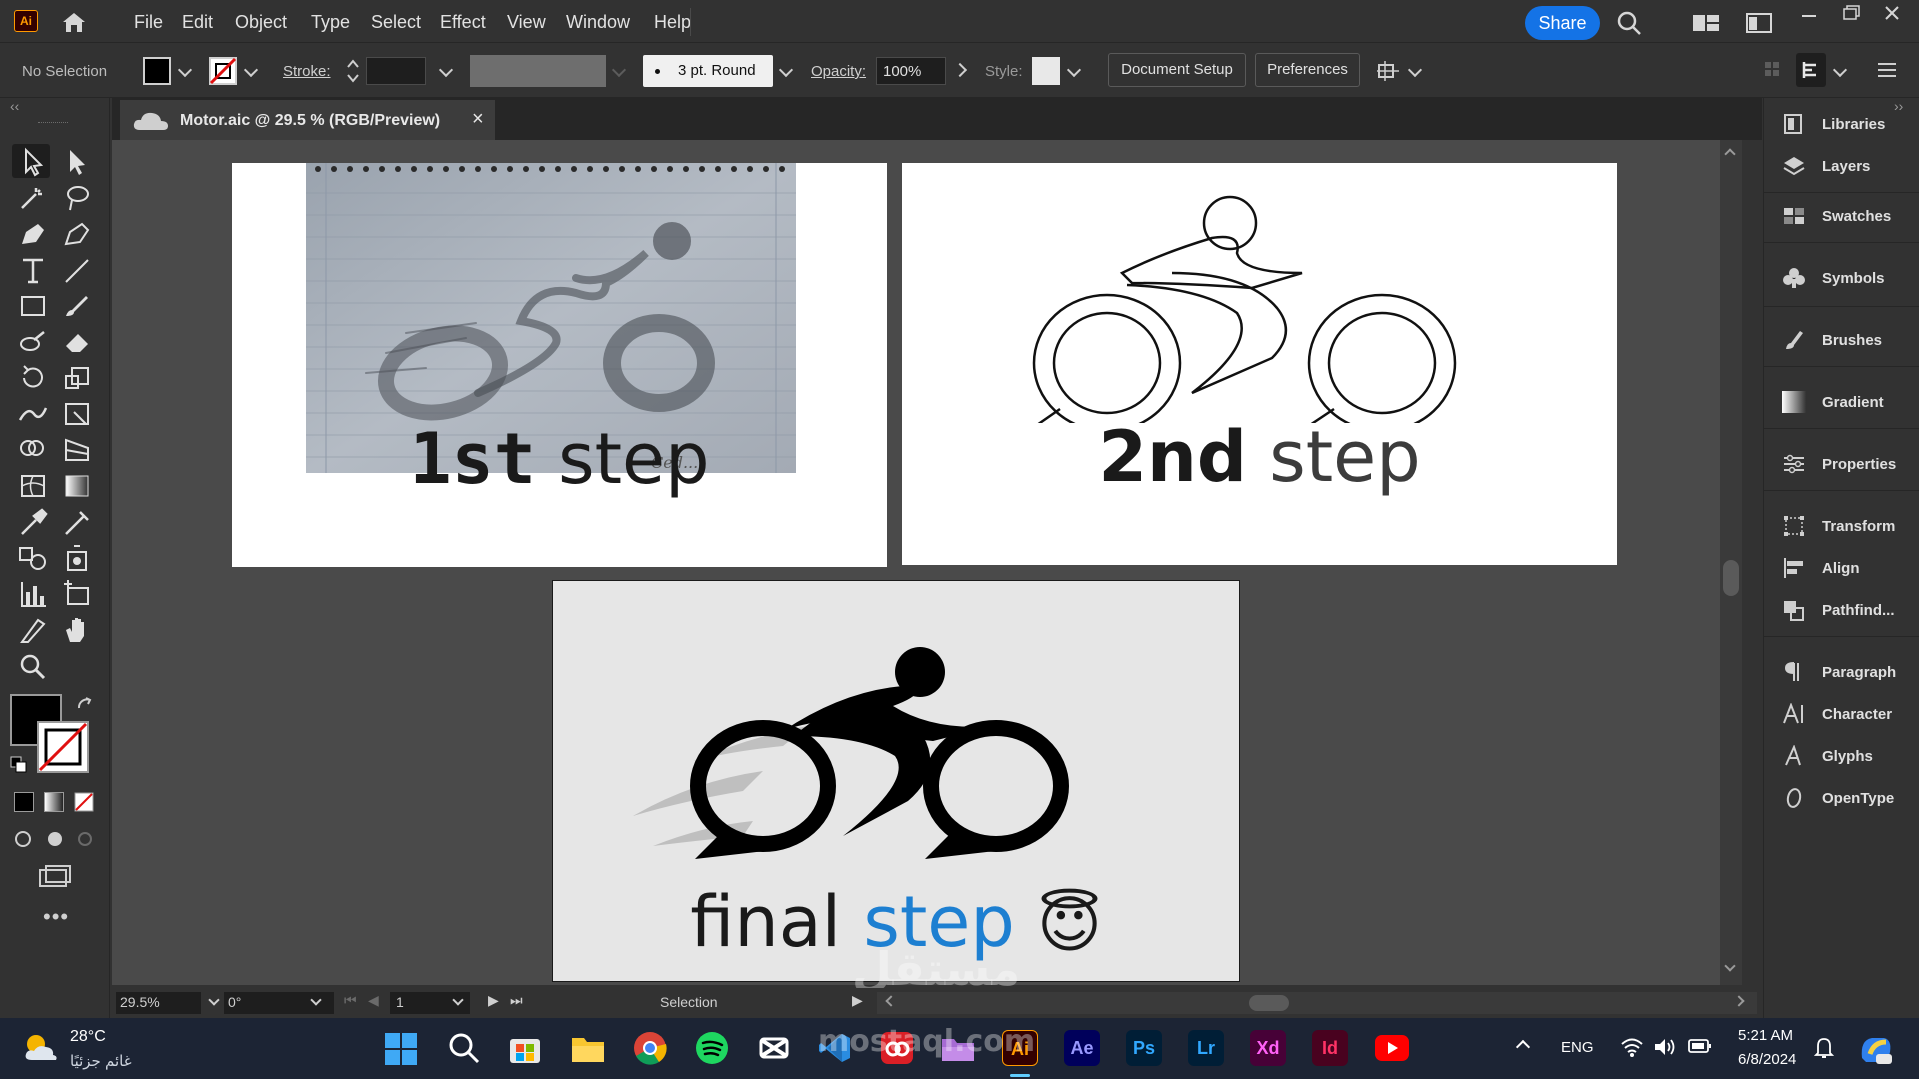  Describe the element at coordinates (446, 70) in the screenshot. I see `stroke-weight-dropdown-icon` at that location.